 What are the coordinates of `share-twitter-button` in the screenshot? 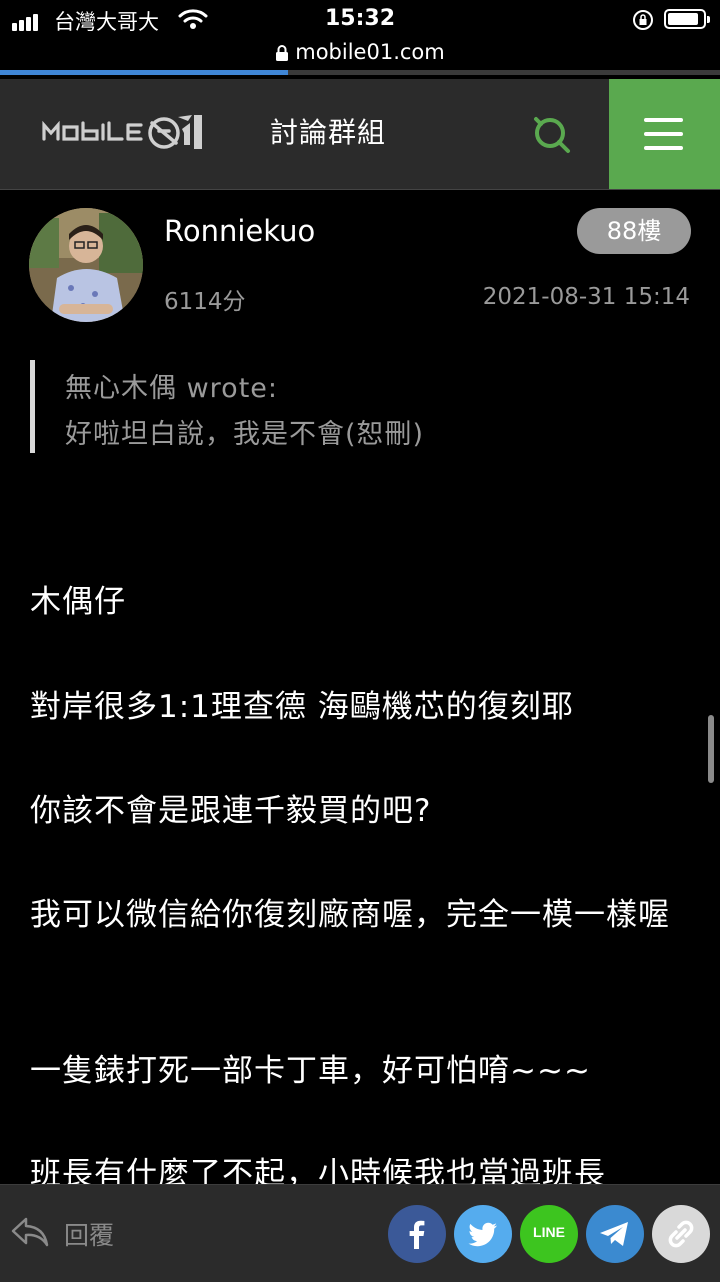 It's located at (483, 1234).